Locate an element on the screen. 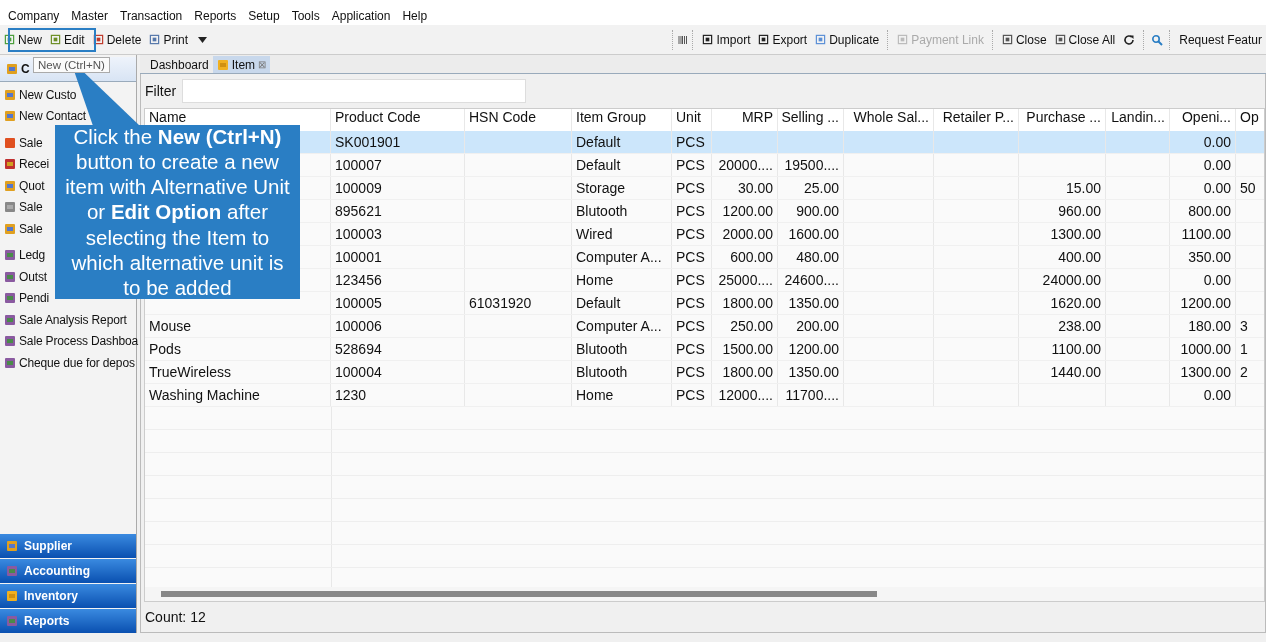 Image resolution: width=1266 pixels, height=642 pixels. section-button: Reports is located at coordinates (68, 621).